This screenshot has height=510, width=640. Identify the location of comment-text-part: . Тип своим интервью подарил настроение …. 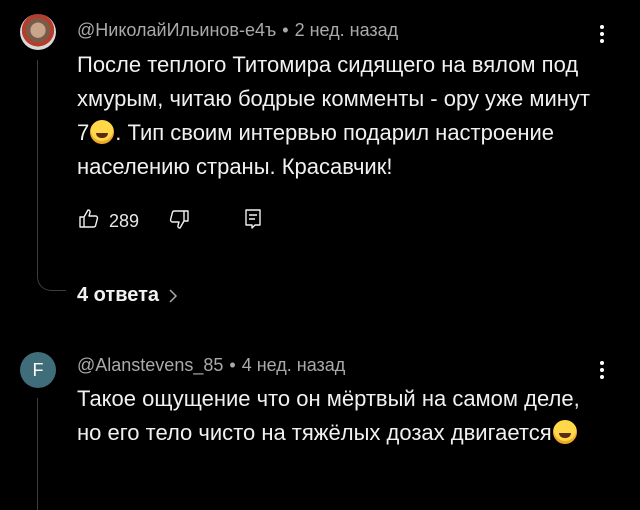
(316, 149).